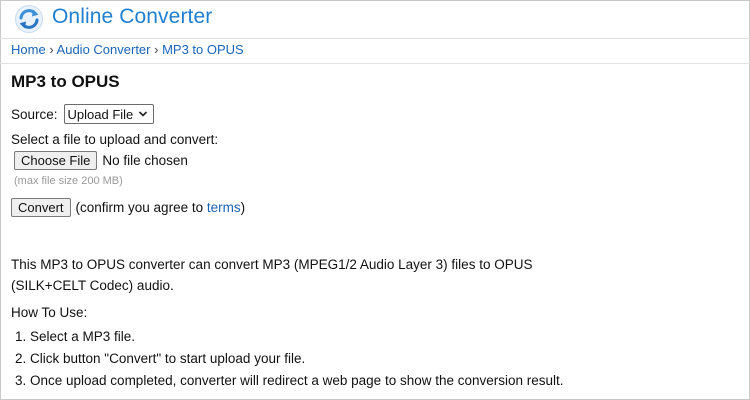 The width and height of the screenshot is (750, 400). I want to click on source-select: Upload File, so click(108, 114).